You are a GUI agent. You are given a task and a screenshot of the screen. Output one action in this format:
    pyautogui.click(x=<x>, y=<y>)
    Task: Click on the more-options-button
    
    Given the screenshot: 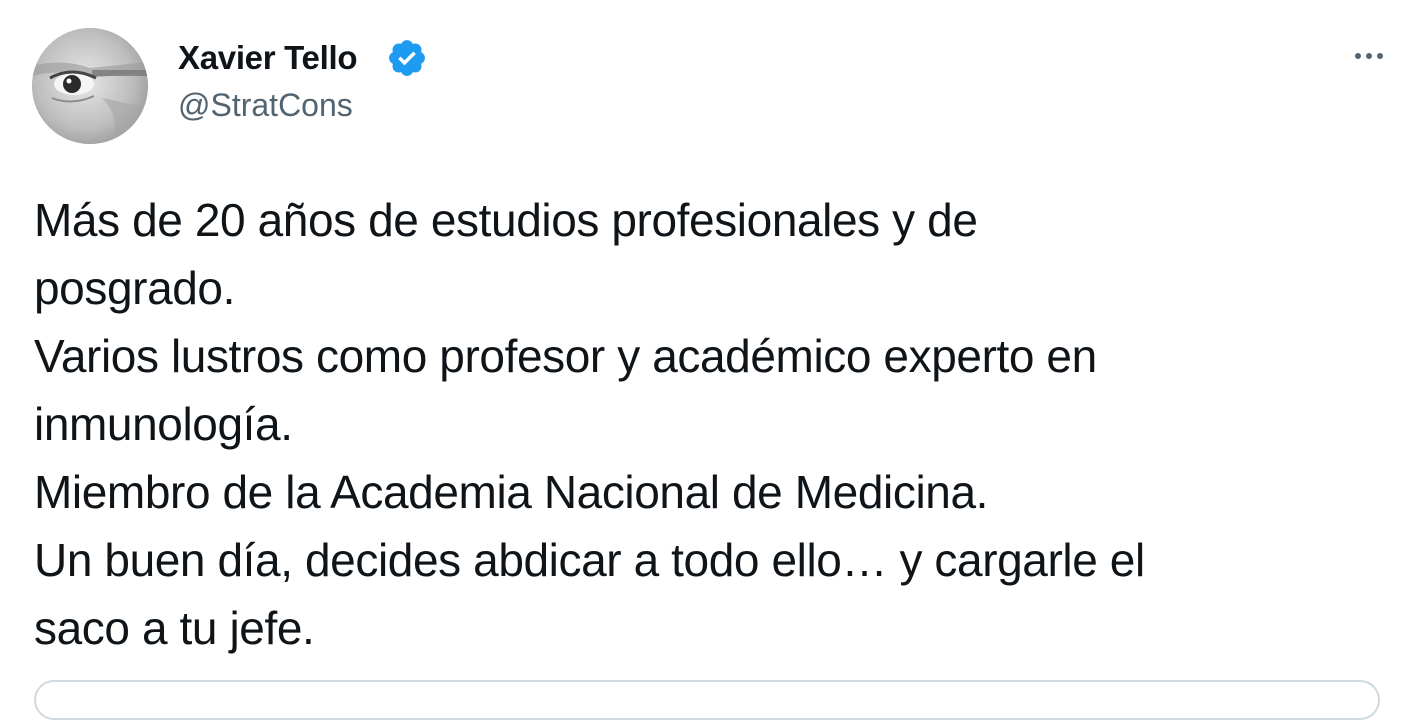 What is the action you would take?
    pyautogui.click(x=1369, y=56)
    